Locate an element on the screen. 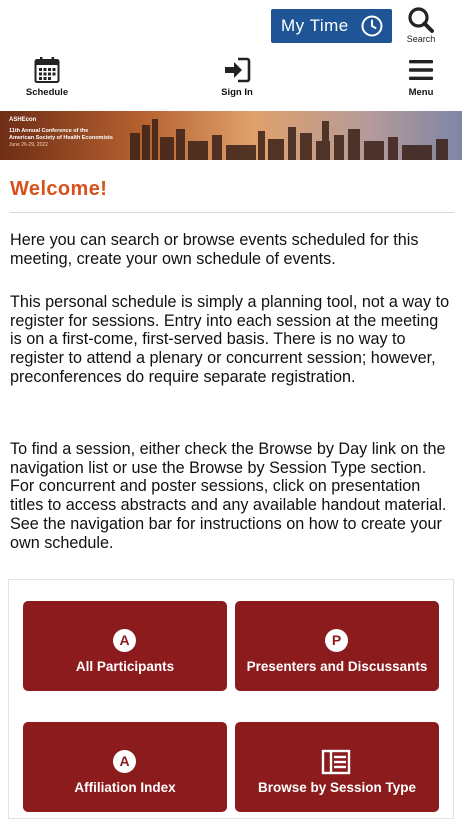 The image size is (462, 819). clock-icon is located at coordinates (372, 26).